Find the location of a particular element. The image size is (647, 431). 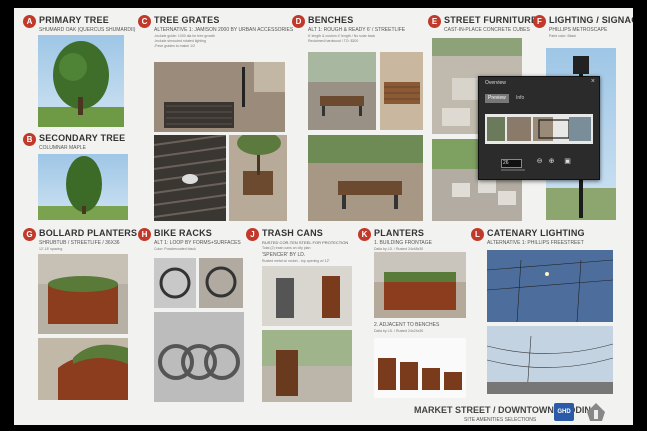

badge-j: J is located at coordinates (252, 234).